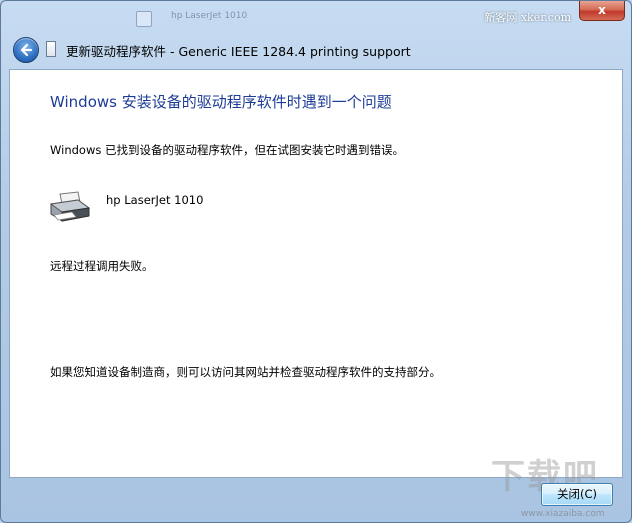  I want to click on back-button, so click(26, 50).